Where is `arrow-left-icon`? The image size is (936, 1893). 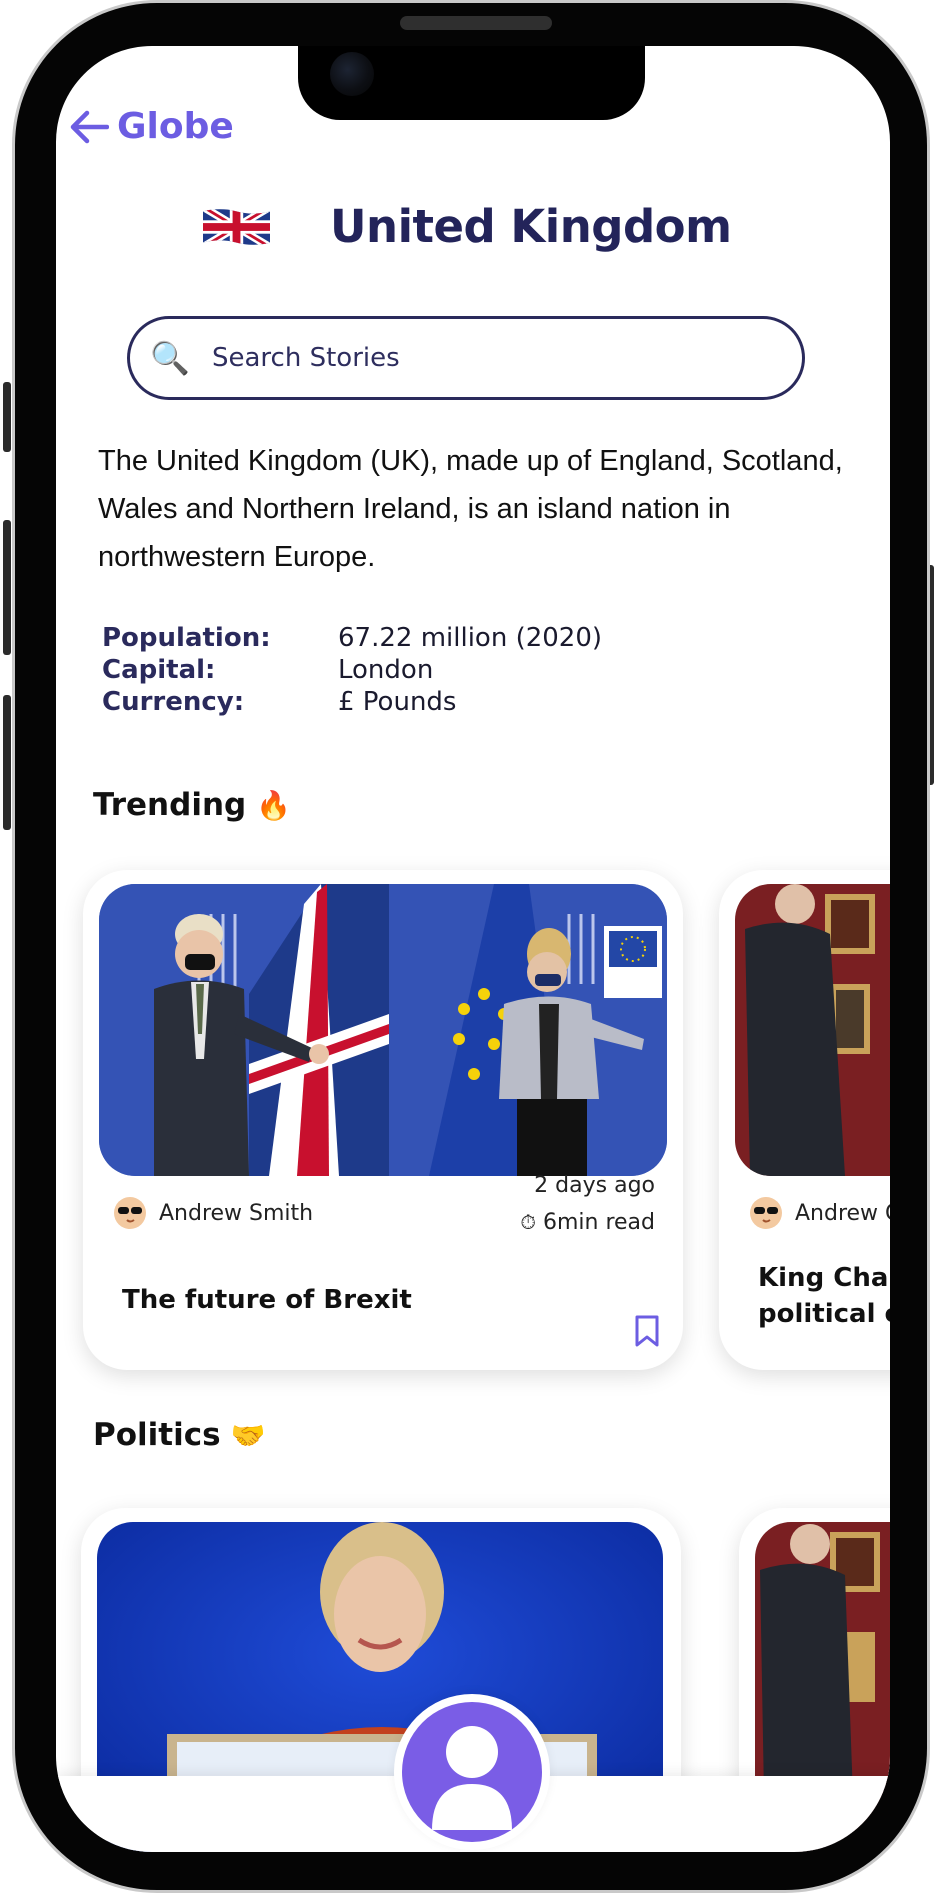
arrow-left-icon is located at coordinates (89, 126).